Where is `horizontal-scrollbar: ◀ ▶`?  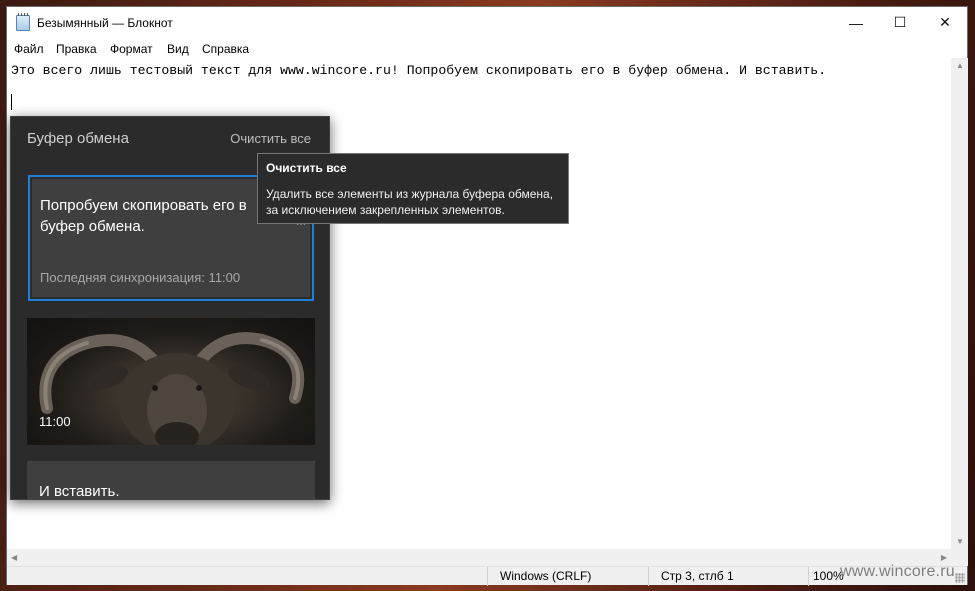
horizontal-scrollbar: ◀ ▶ is located at coordinates (479, 557).